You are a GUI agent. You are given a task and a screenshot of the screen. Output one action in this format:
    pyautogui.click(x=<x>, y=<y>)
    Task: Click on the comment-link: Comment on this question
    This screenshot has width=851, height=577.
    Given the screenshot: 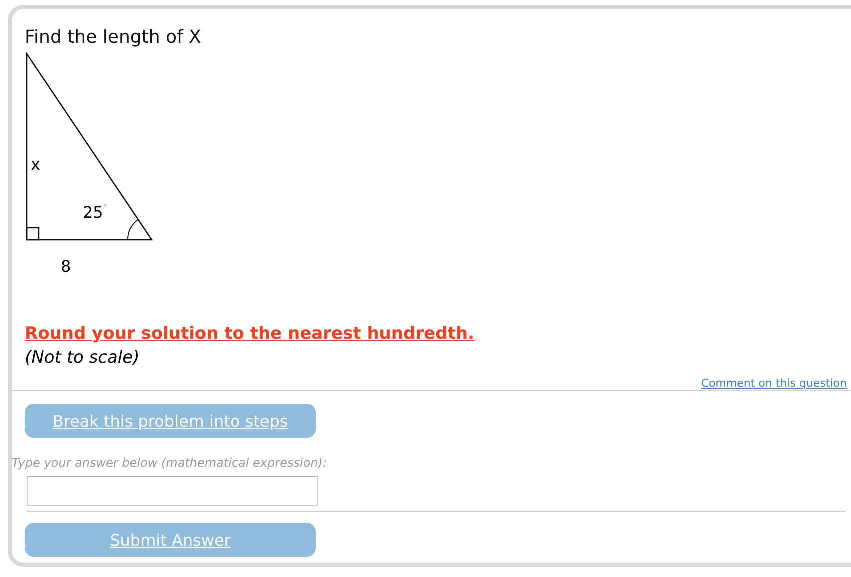 What is the action you would take?
    pyautogui.click(x=774, y=383)
    